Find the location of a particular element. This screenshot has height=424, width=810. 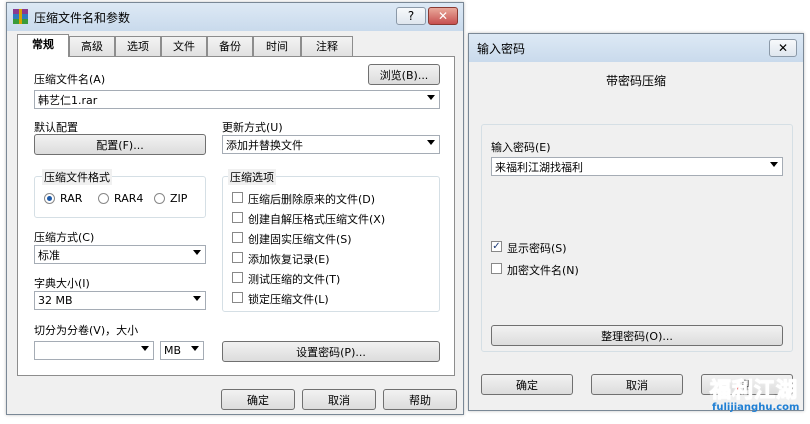

format-rar4-radio is located at coordinates (103, 198).